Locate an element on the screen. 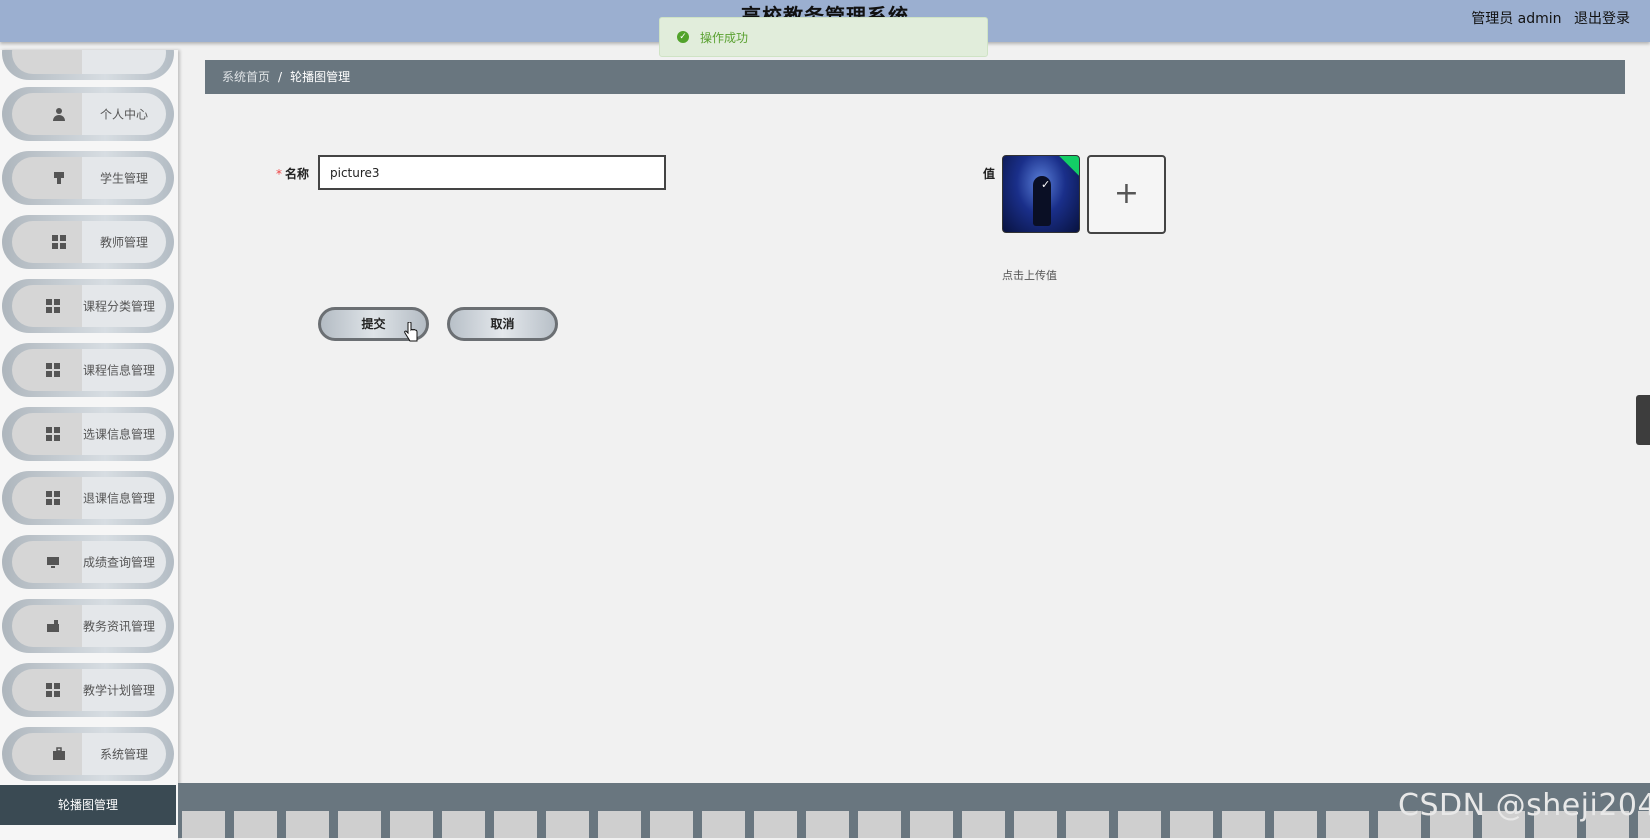 The height and width of the screenshot is (840, 1650). check-circle-icon: ✓ is located at coordinates (683, 37).